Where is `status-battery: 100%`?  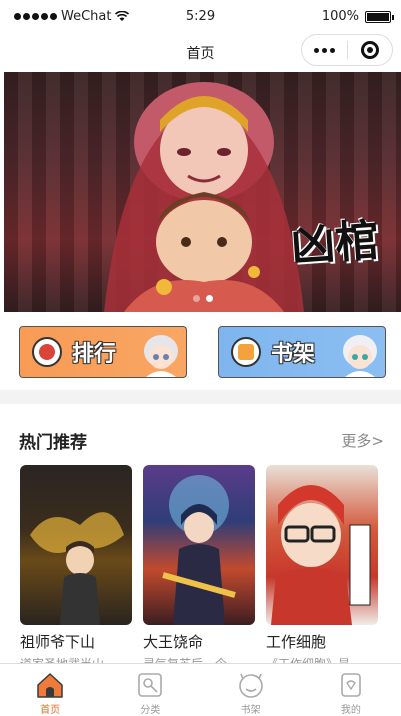 status-battery: 100% is located at coordinates (357, 16).